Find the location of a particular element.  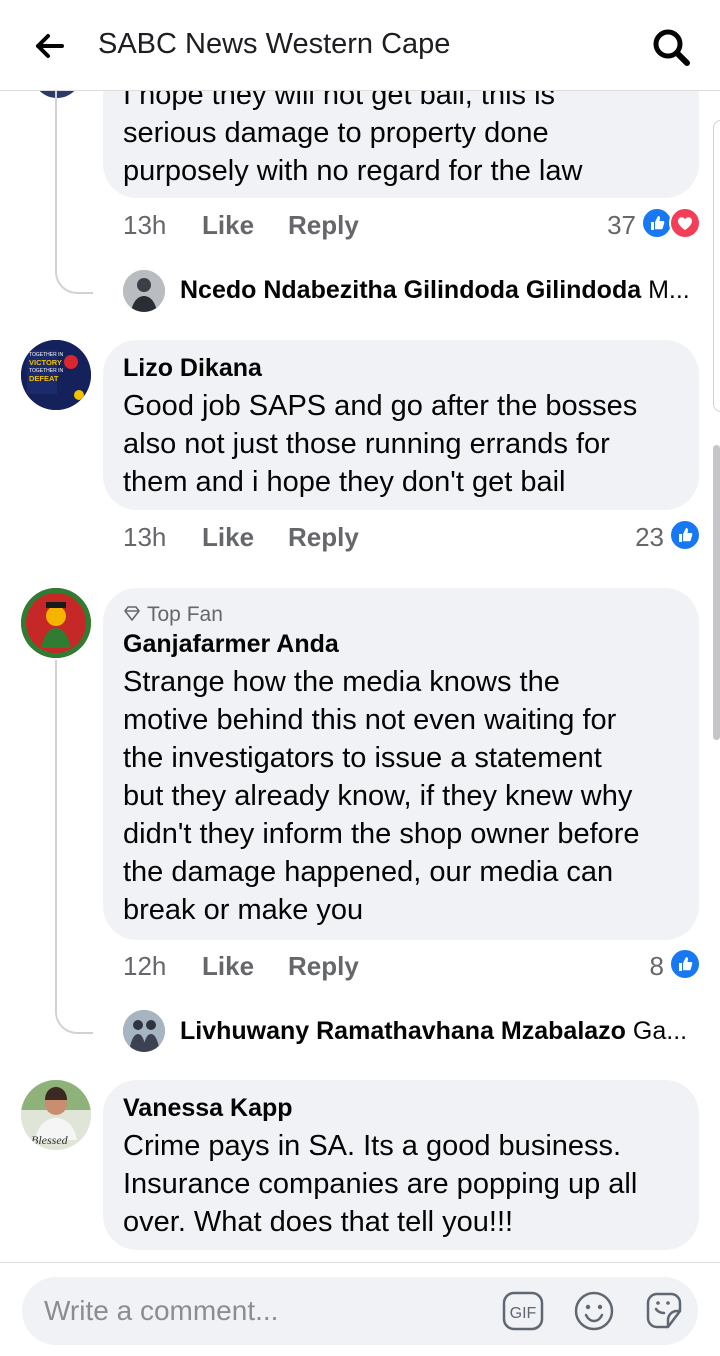

gif-icon: GIF is located at coordinates (523, 1311).